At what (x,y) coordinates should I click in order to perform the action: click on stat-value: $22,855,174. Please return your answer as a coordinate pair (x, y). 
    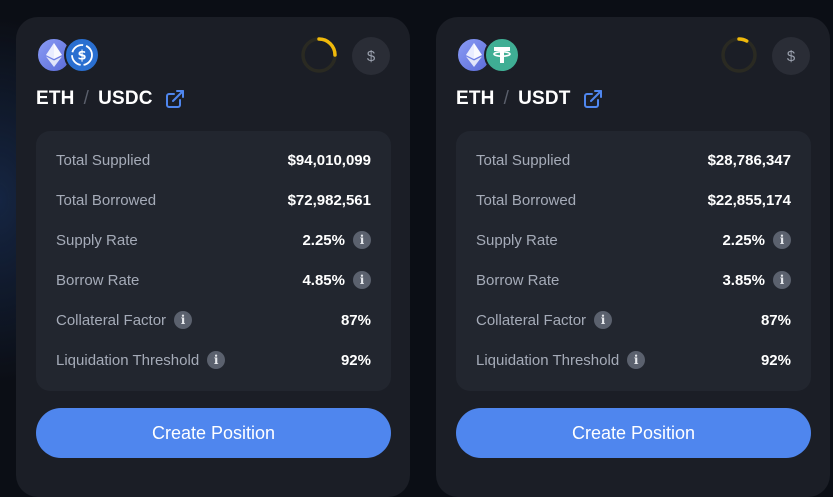
    Looking at the image, I should click on (749, 200).